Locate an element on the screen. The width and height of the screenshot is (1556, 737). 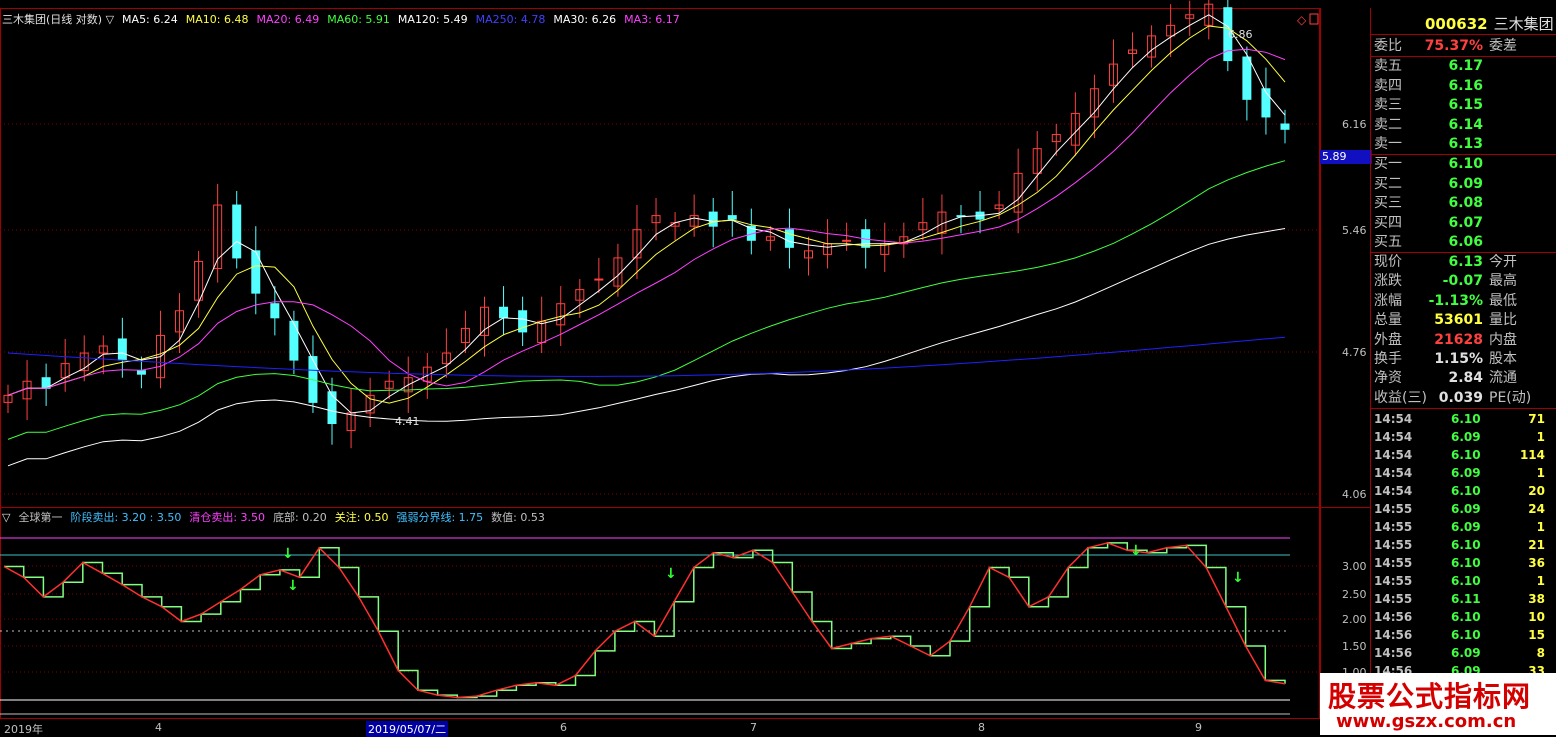
row-value: 6.09 is located at coordinates (1465, 183).